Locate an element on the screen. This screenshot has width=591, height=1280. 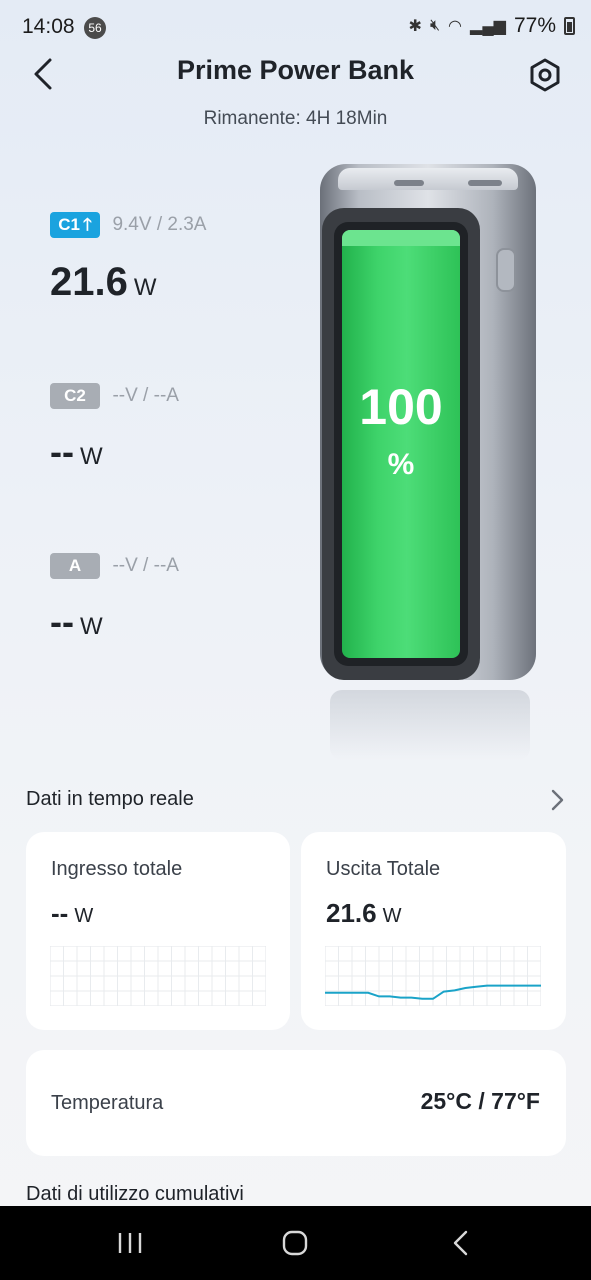
recent-apps-icon is located at coordinates (130, 1243).